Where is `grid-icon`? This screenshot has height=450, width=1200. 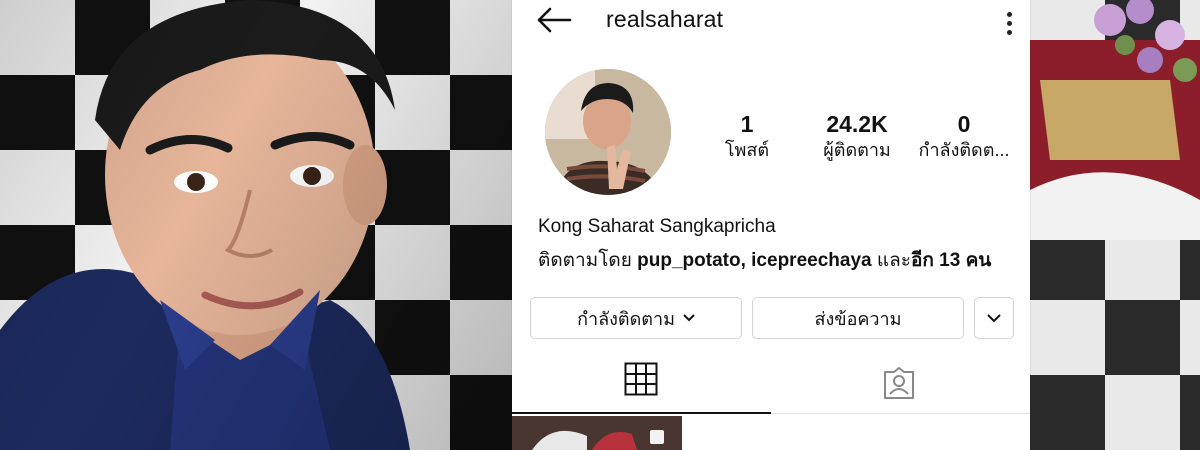 grid-icon is located at coordinates (641, 379).